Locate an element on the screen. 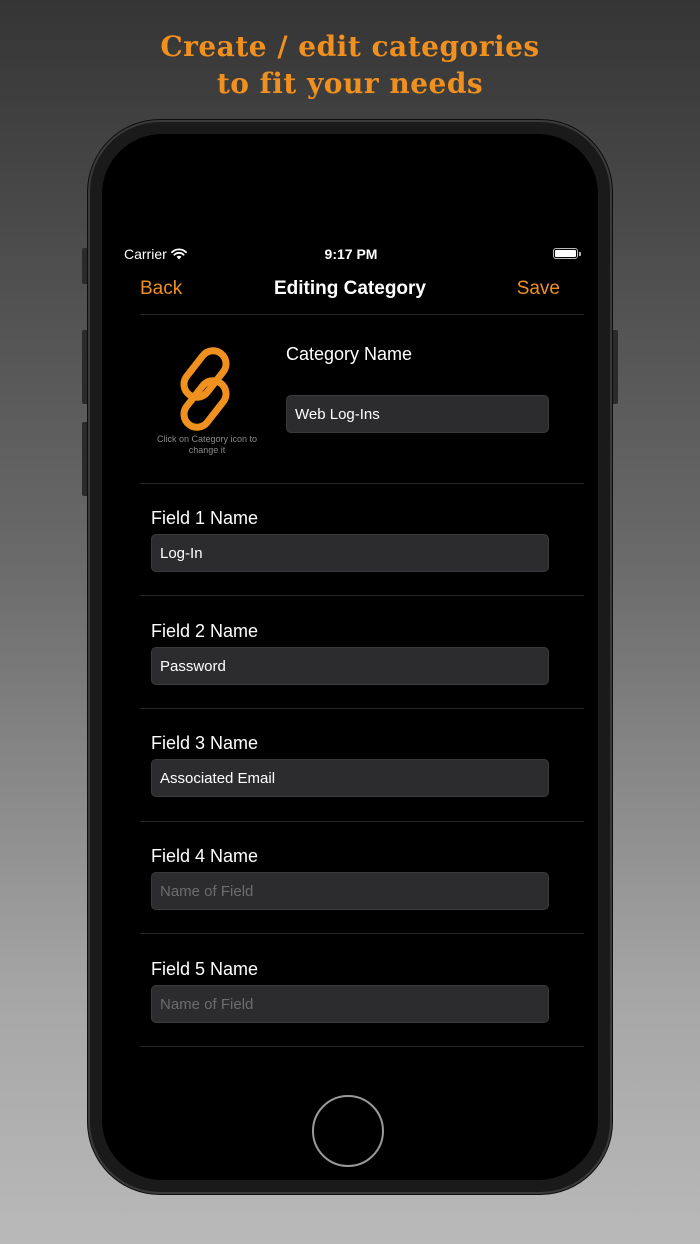 Image resolution: width=700 pixels, height=1244 pixels. navigation-bar: Back Editing Category Save is located at coordinates (350, 291).